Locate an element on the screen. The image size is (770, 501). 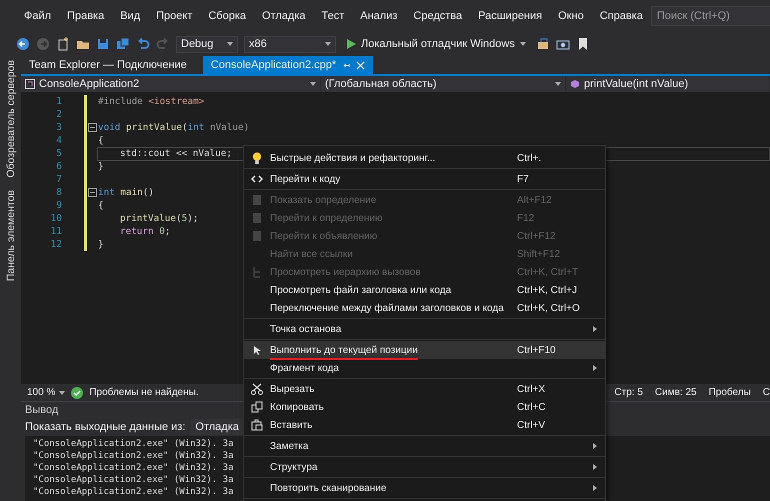
hierarchy-icon is located at coordinates (257, 272).